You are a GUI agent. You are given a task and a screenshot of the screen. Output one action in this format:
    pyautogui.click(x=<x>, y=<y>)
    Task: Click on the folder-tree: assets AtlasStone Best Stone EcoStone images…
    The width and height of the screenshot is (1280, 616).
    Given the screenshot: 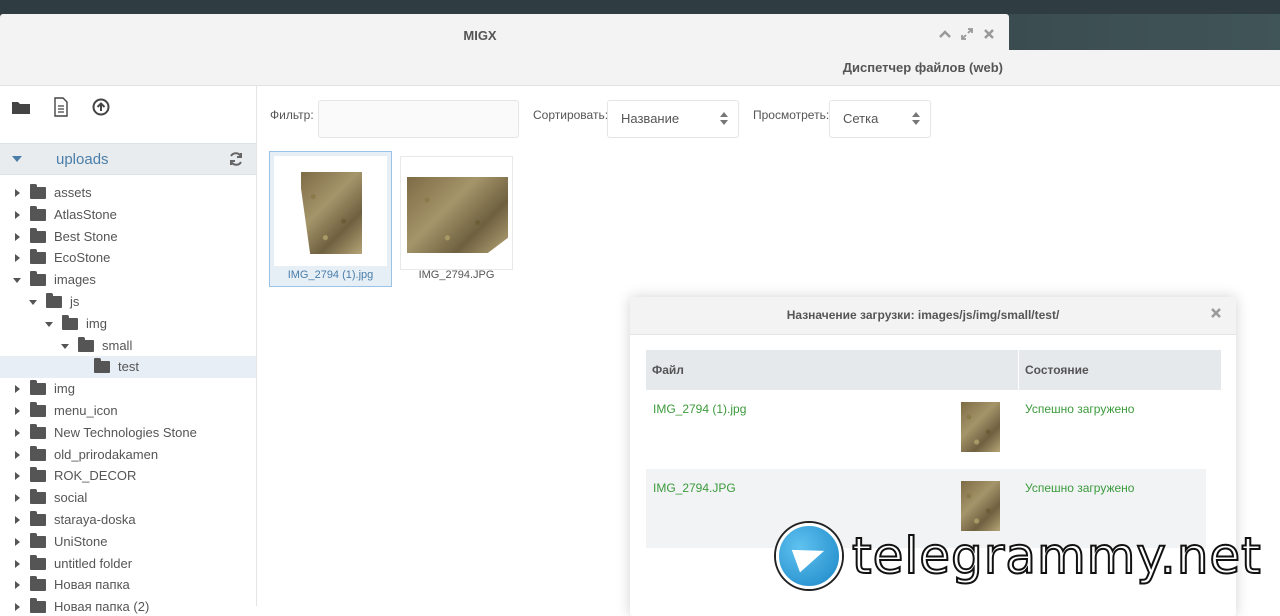 What is the action you would take?
    pyautogui.click(x=128, y=399)
    